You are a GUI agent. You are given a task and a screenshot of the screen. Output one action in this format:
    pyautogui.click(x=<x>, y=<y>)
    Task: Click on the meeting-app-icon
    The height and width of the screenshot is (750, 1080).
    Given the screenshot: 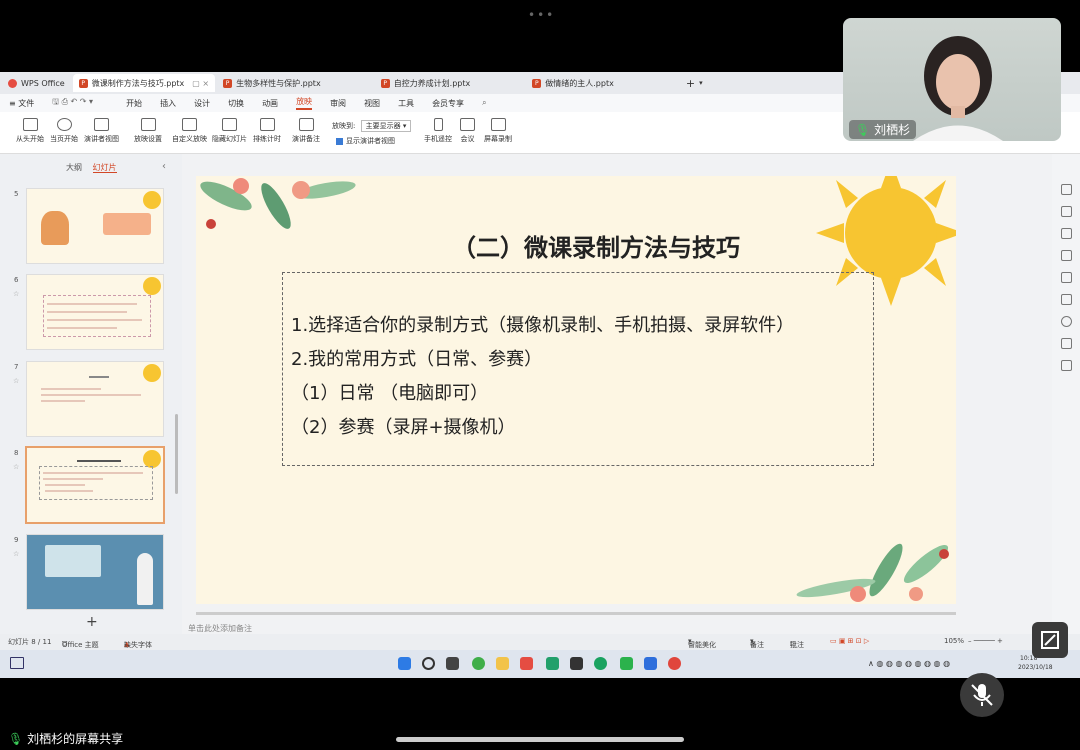 What is the action you would take?
    pyautogui.click(x=626, y=663)
    